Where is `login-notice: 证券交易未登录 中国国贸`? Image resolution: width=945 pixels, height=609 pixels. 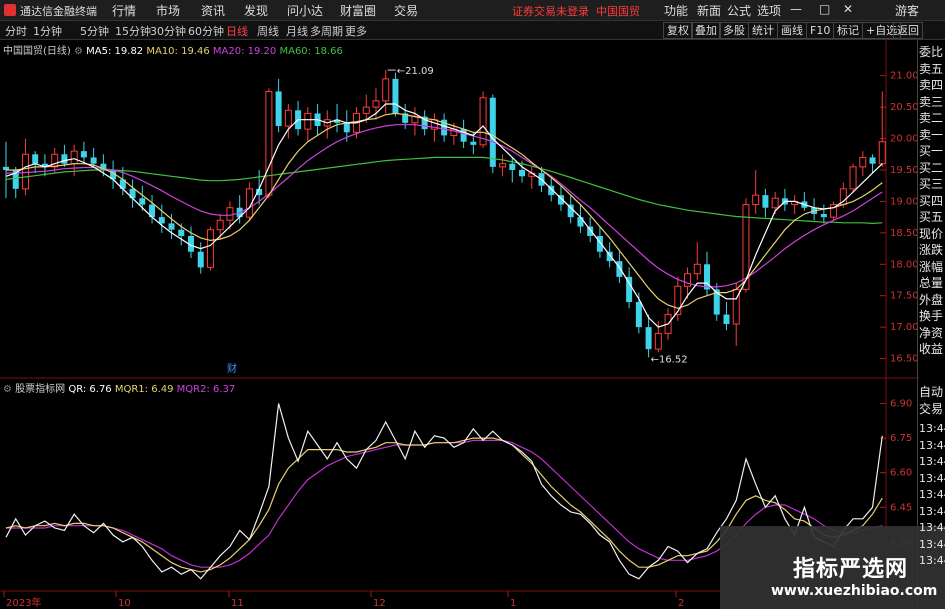
login-notice: 证券交易未登录 中国国贸 is located at coordinates (576, 11).